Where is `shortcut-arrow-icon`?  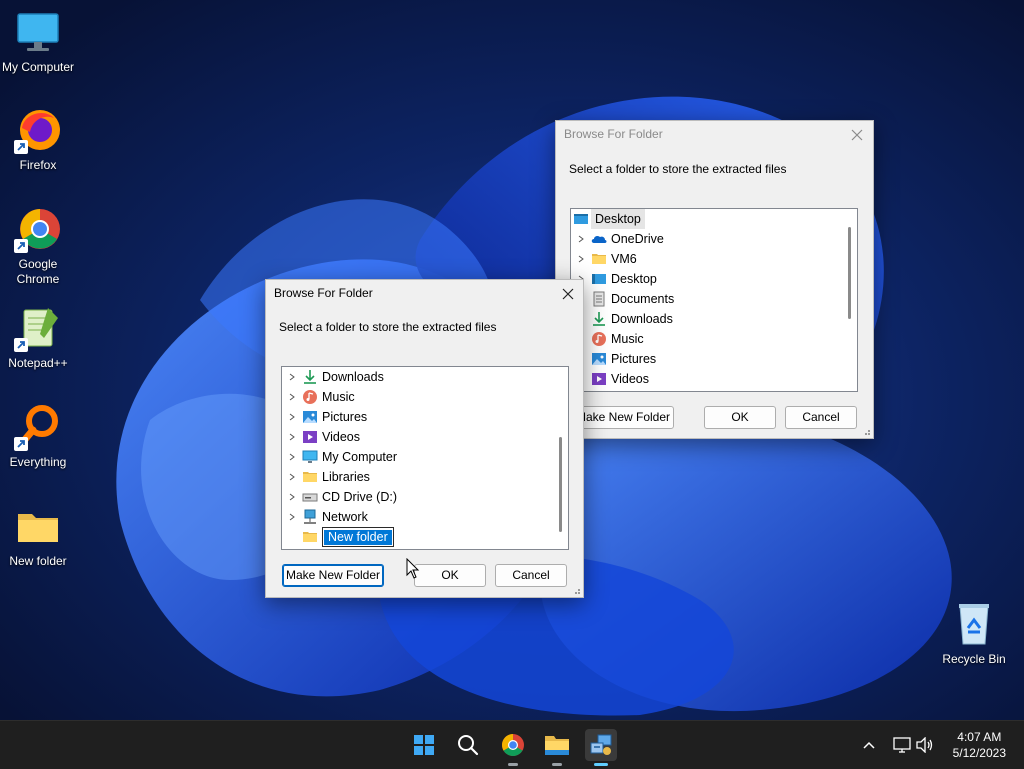 shortcut-arrow-icon is located at coordinates (21, 147).